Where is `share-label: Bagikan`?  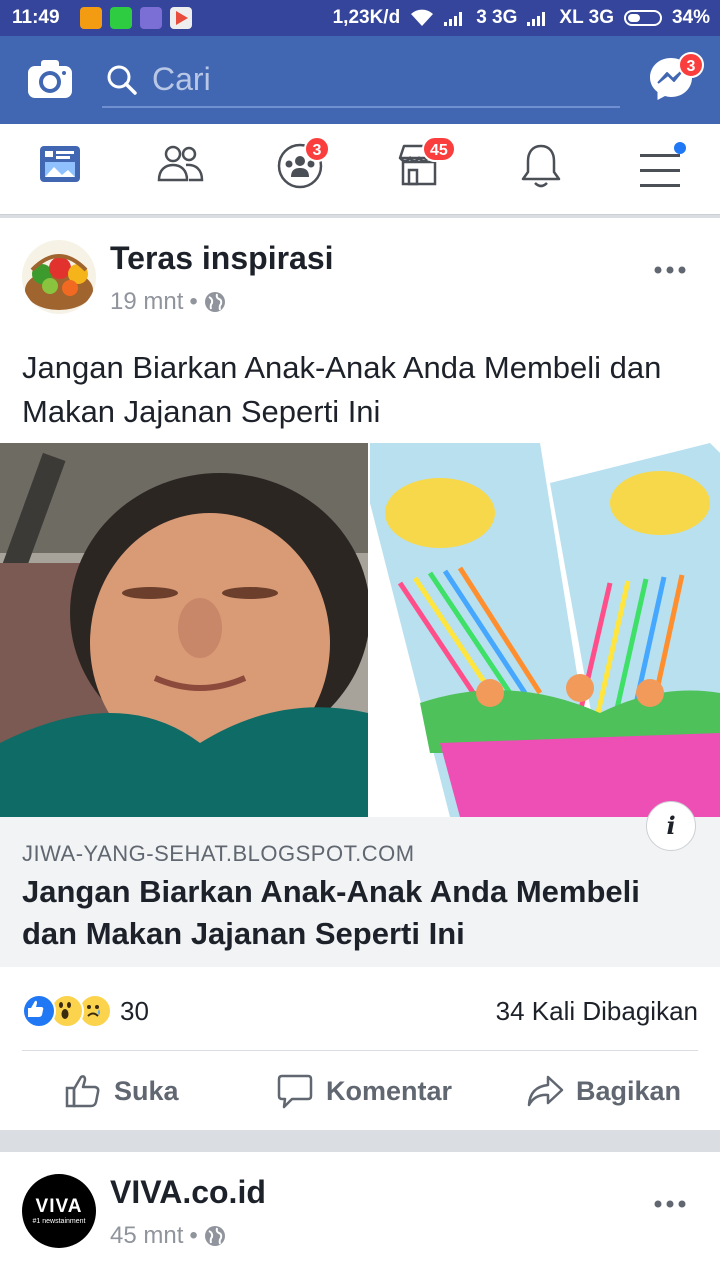
share-label: Bagikan is located at coordinates (629, 1090).